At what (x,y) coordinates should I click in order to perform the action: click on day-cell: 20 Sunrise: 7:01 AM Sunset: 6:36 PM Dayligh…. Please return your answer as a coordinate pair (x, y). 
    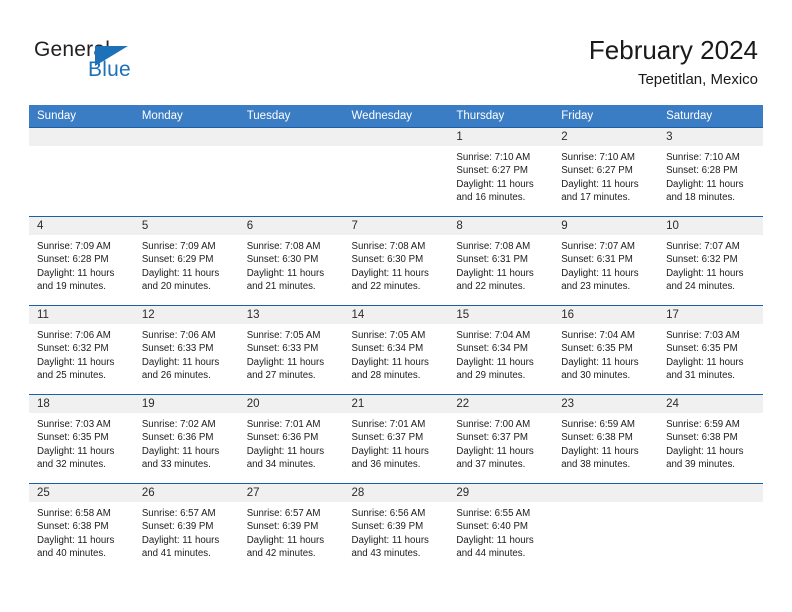
    Looking at the image, I should click on (291, 439).